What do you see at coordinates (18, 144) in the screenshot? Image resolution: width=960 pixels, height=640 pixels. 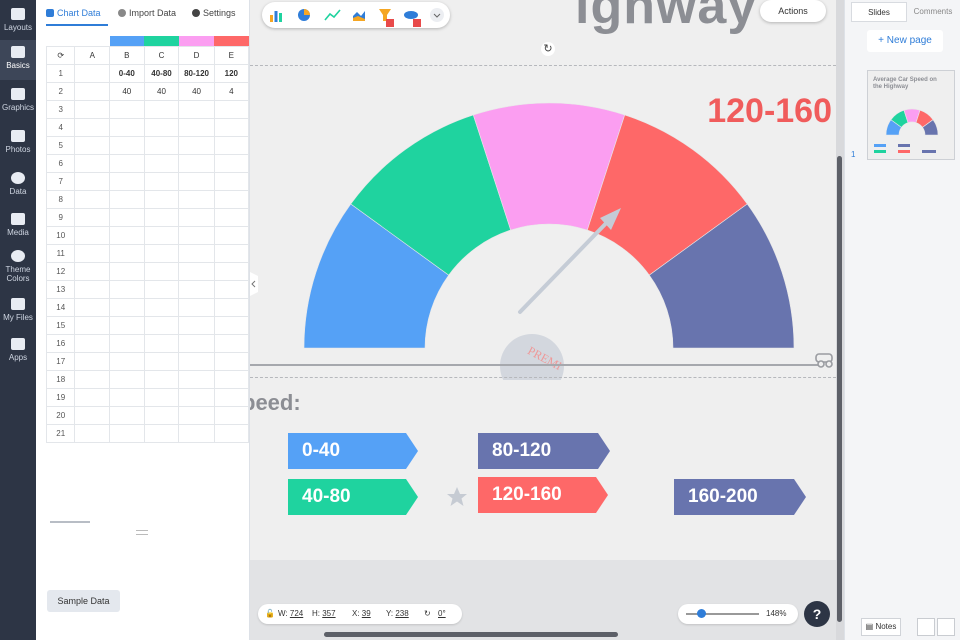 I see `rail-photos: Photos` at bounding box center [18, 144].